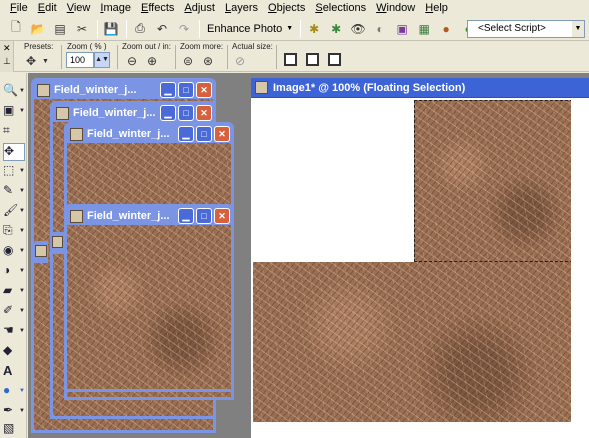 This screenshot has width=589, height=438. I want to click on zoom-out-icon: ⊖, so click(132, 61).